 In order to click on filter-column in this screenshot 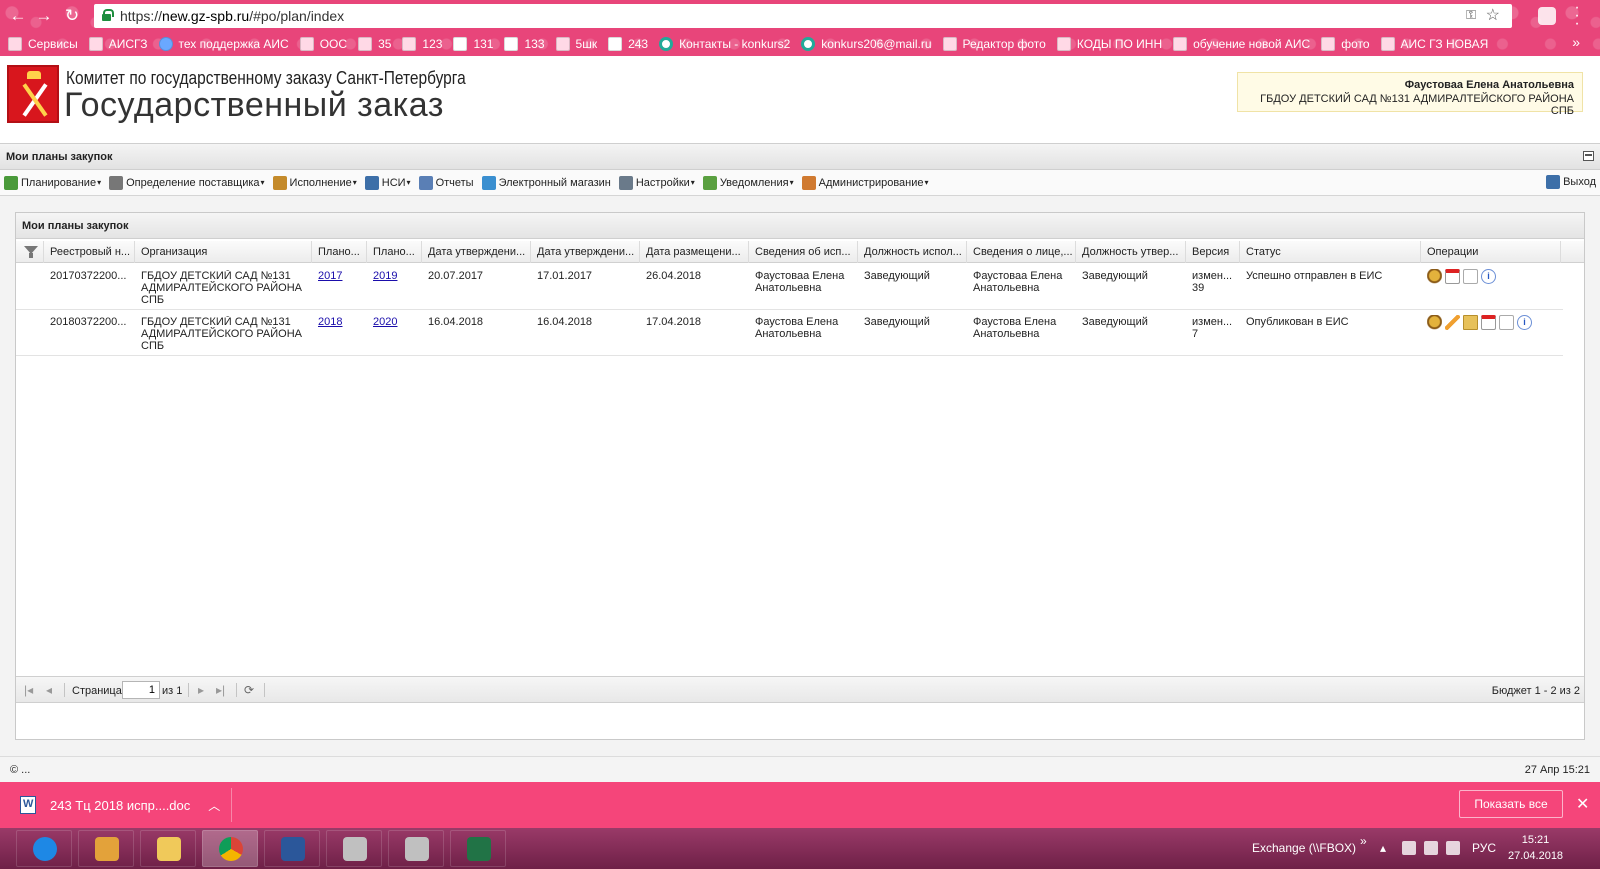, I will do `click(30, 252)`.